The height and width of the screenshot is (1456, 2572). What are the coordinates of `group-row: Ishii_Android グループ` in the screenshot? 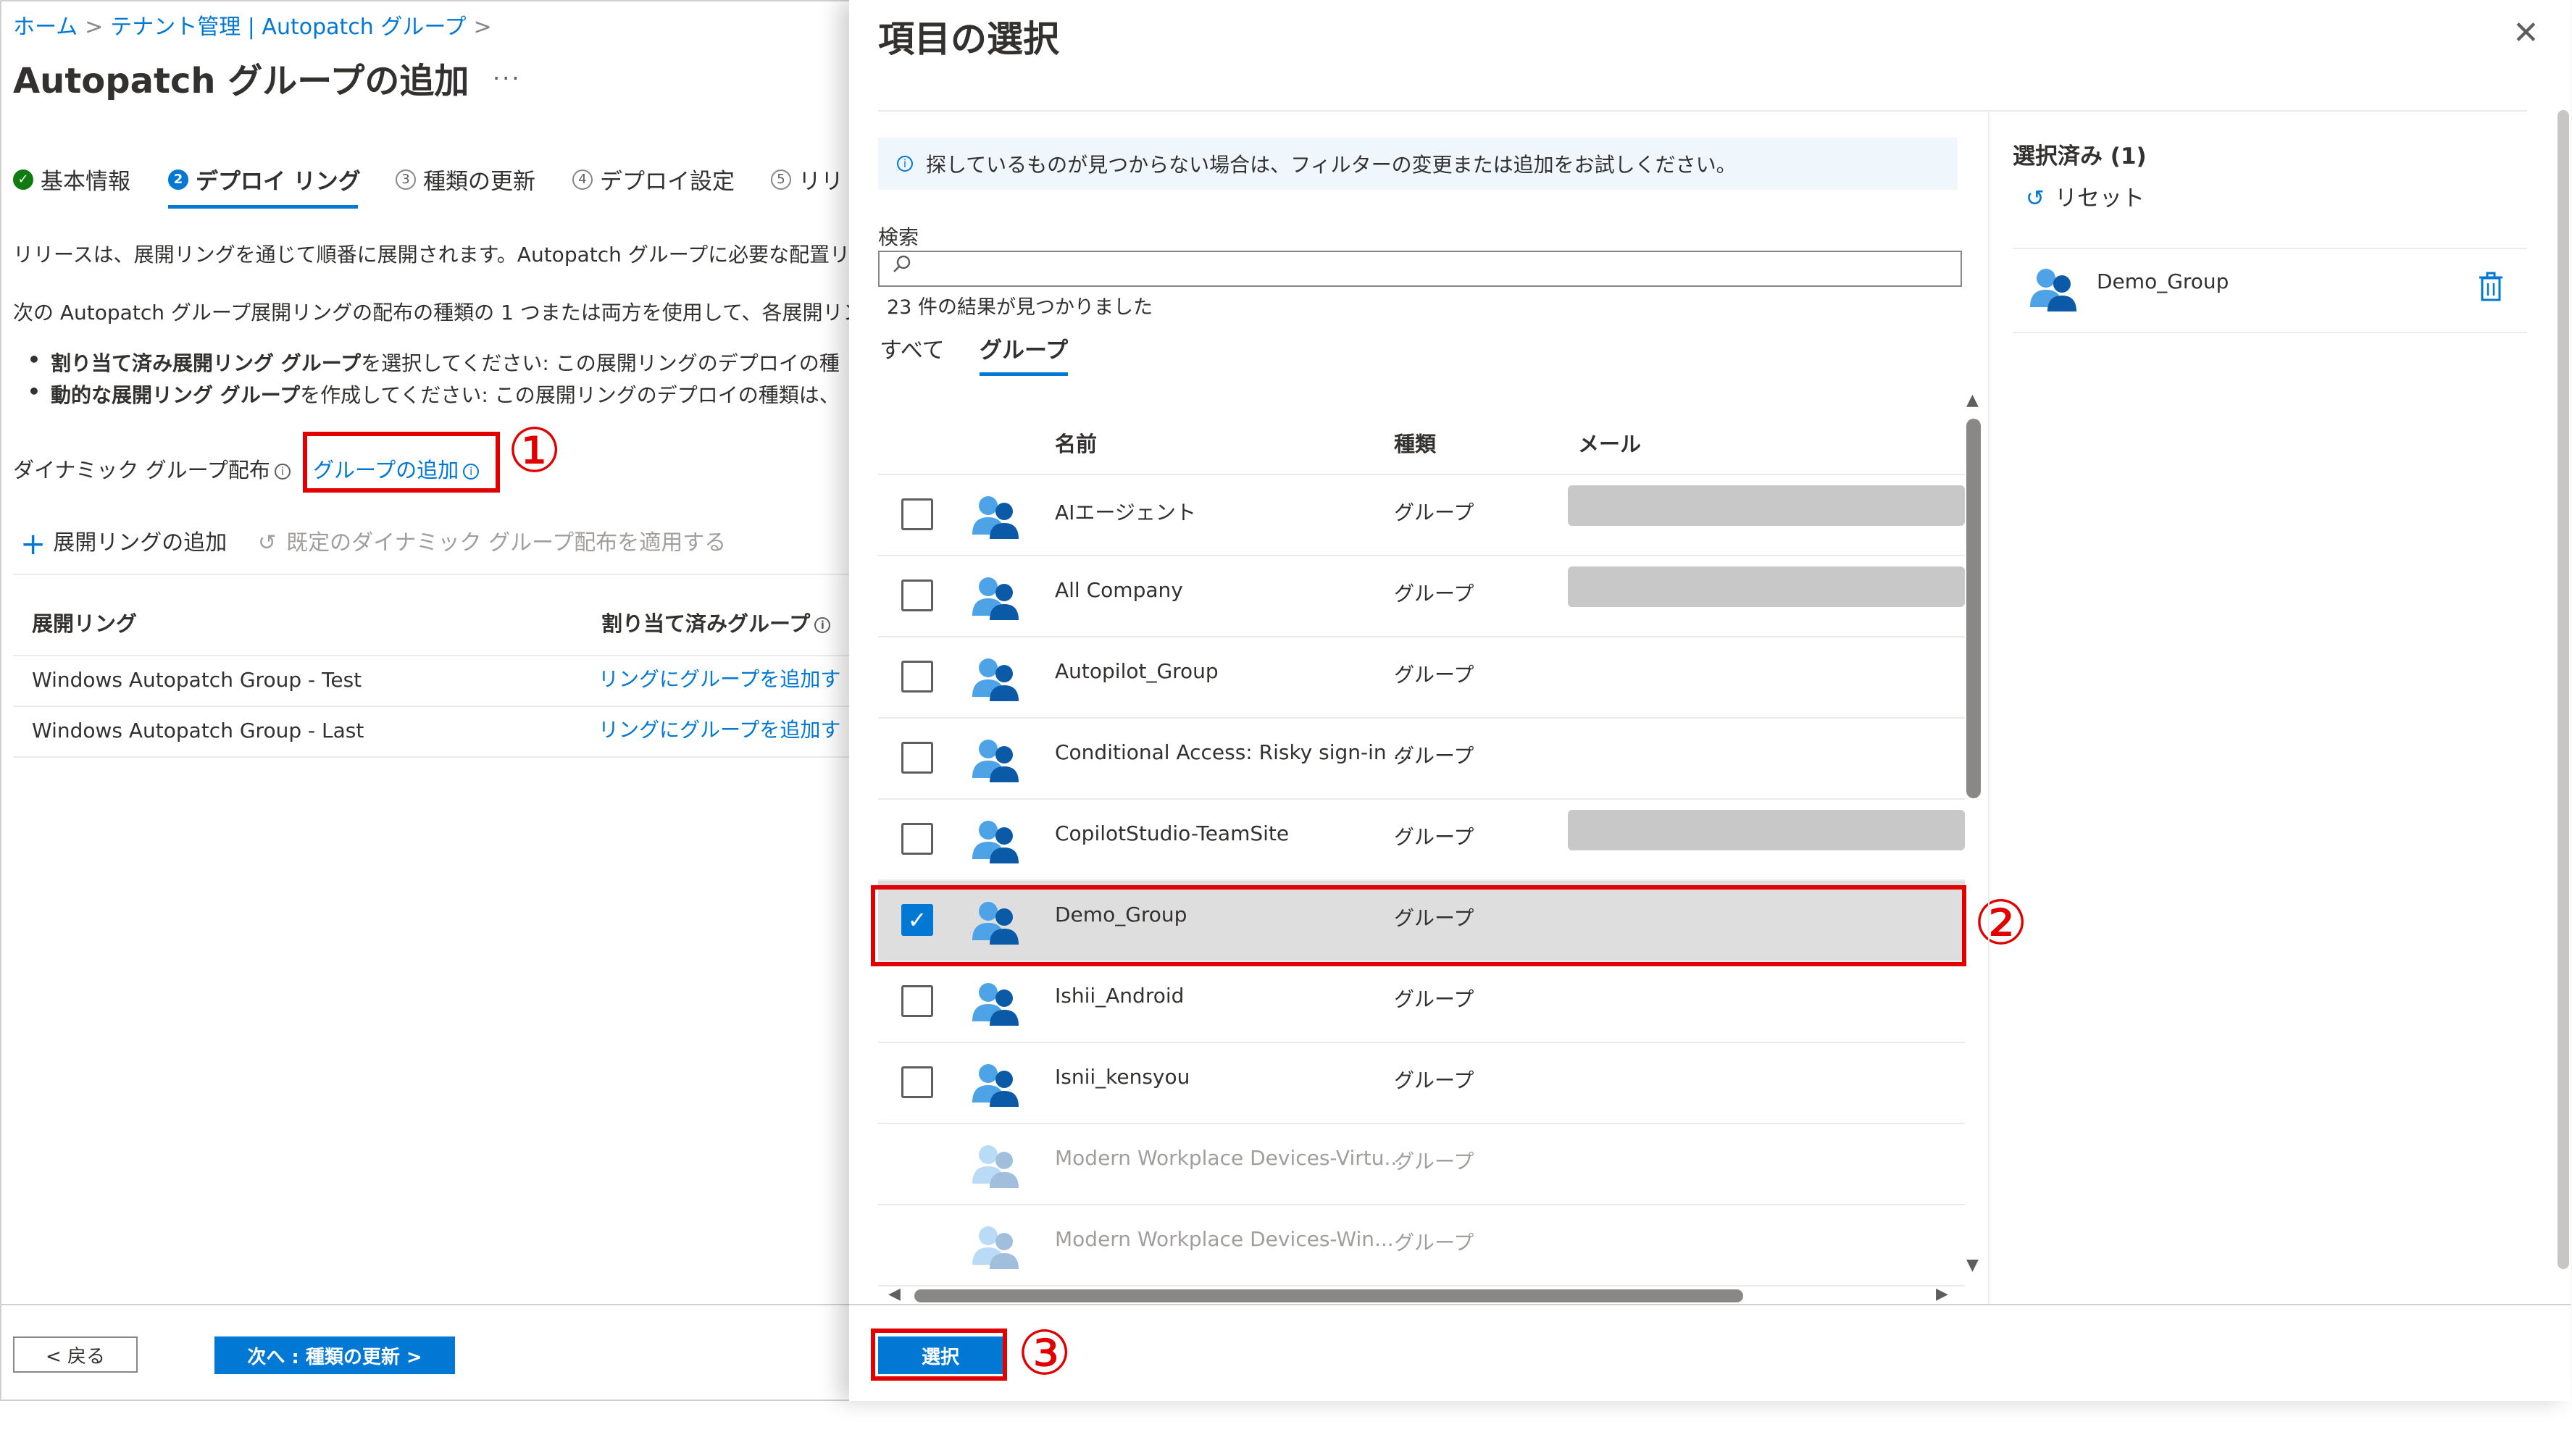 It's located at (1421, 1002).